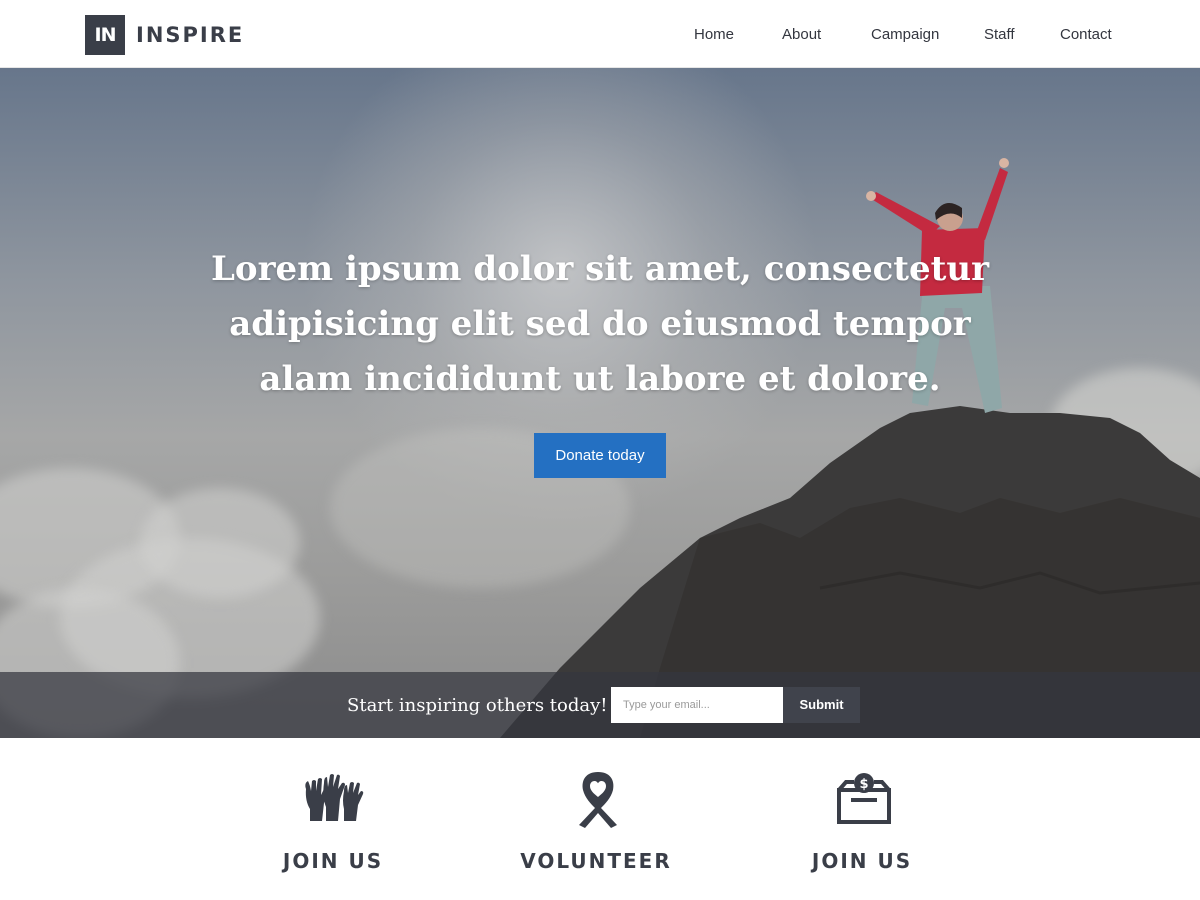 The width and height of the screenshot is (1200, 900). Describe the element at coordinates (821, 705) in the screenshot. I see `submit-button: Submit` at that location.